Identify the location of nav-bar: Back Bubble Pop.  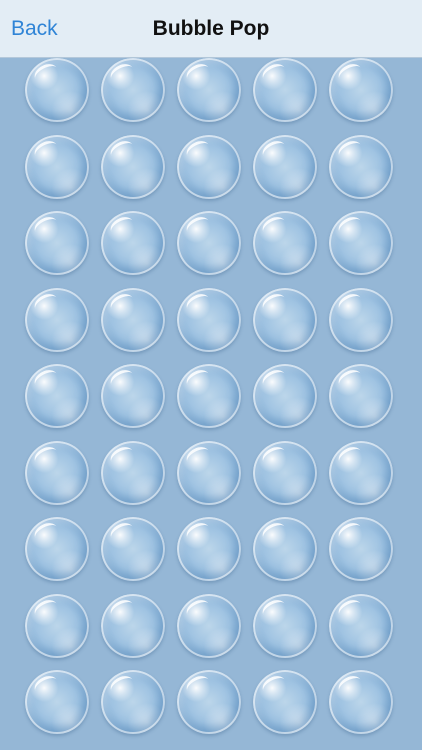
(211, 29).